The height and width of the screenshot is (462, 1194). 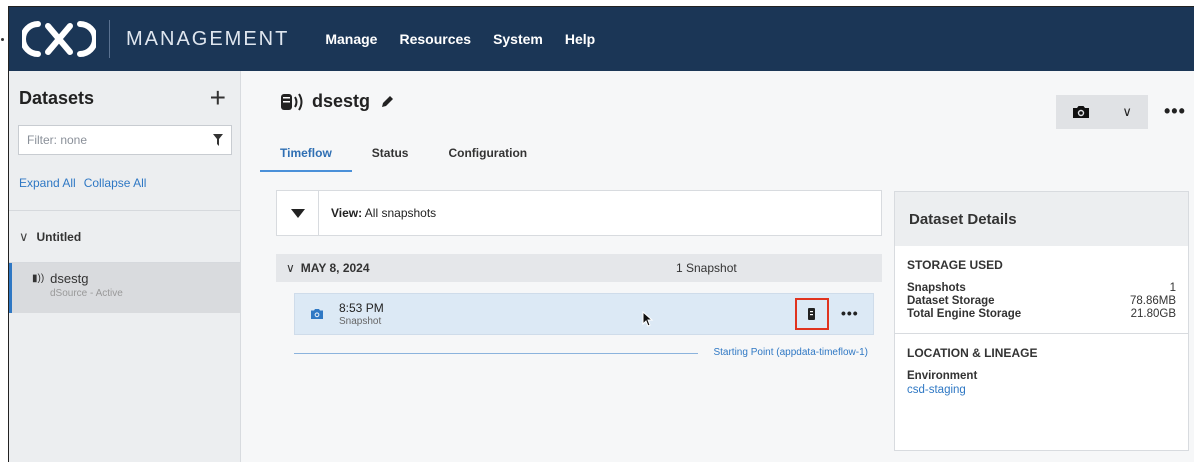 What do you see at coordinates (1127, 112) in the screenshot?
I see `caret-down-icon: ∨` at bounding box center [1127, 112].